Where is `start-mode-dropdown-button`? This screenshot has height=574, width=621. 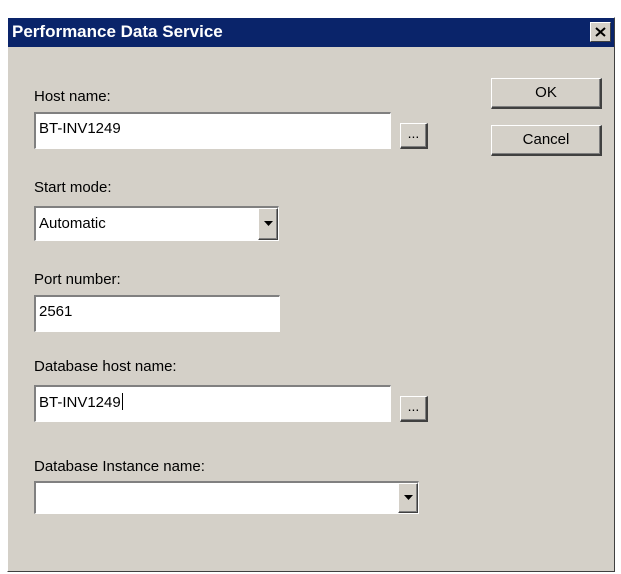 start-mode-dropdown-button is located at coordinates (268, 224).